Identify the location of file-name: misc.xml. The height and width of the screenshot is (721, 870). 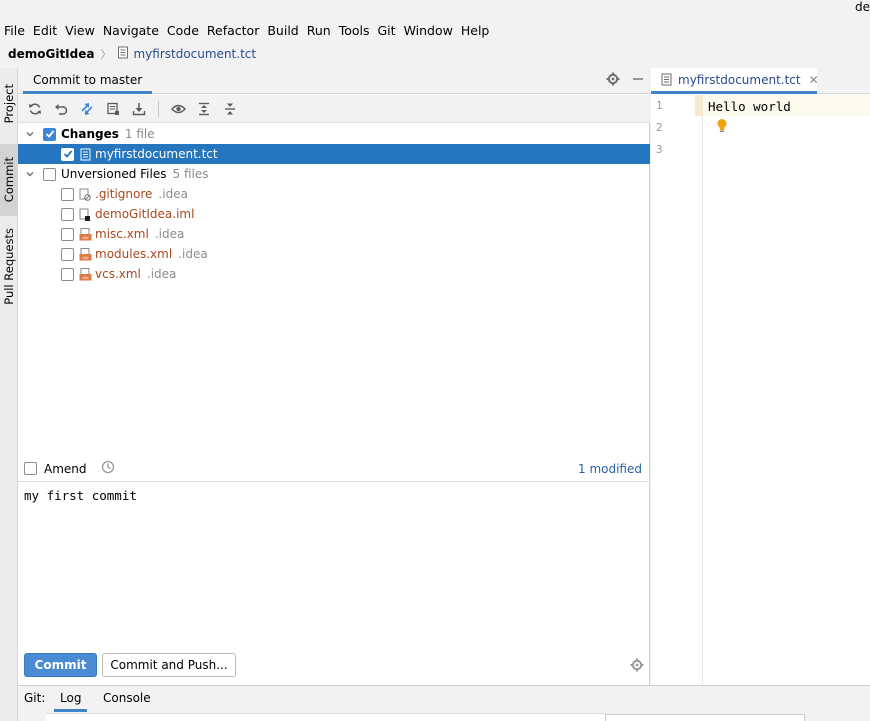
(122, 234).